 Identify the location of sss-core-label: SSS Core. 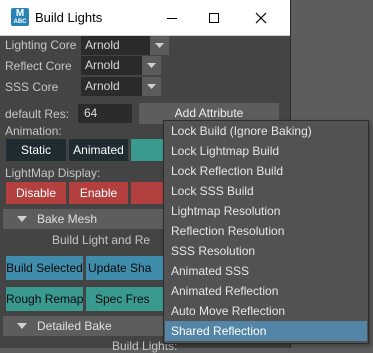
(32, 87).